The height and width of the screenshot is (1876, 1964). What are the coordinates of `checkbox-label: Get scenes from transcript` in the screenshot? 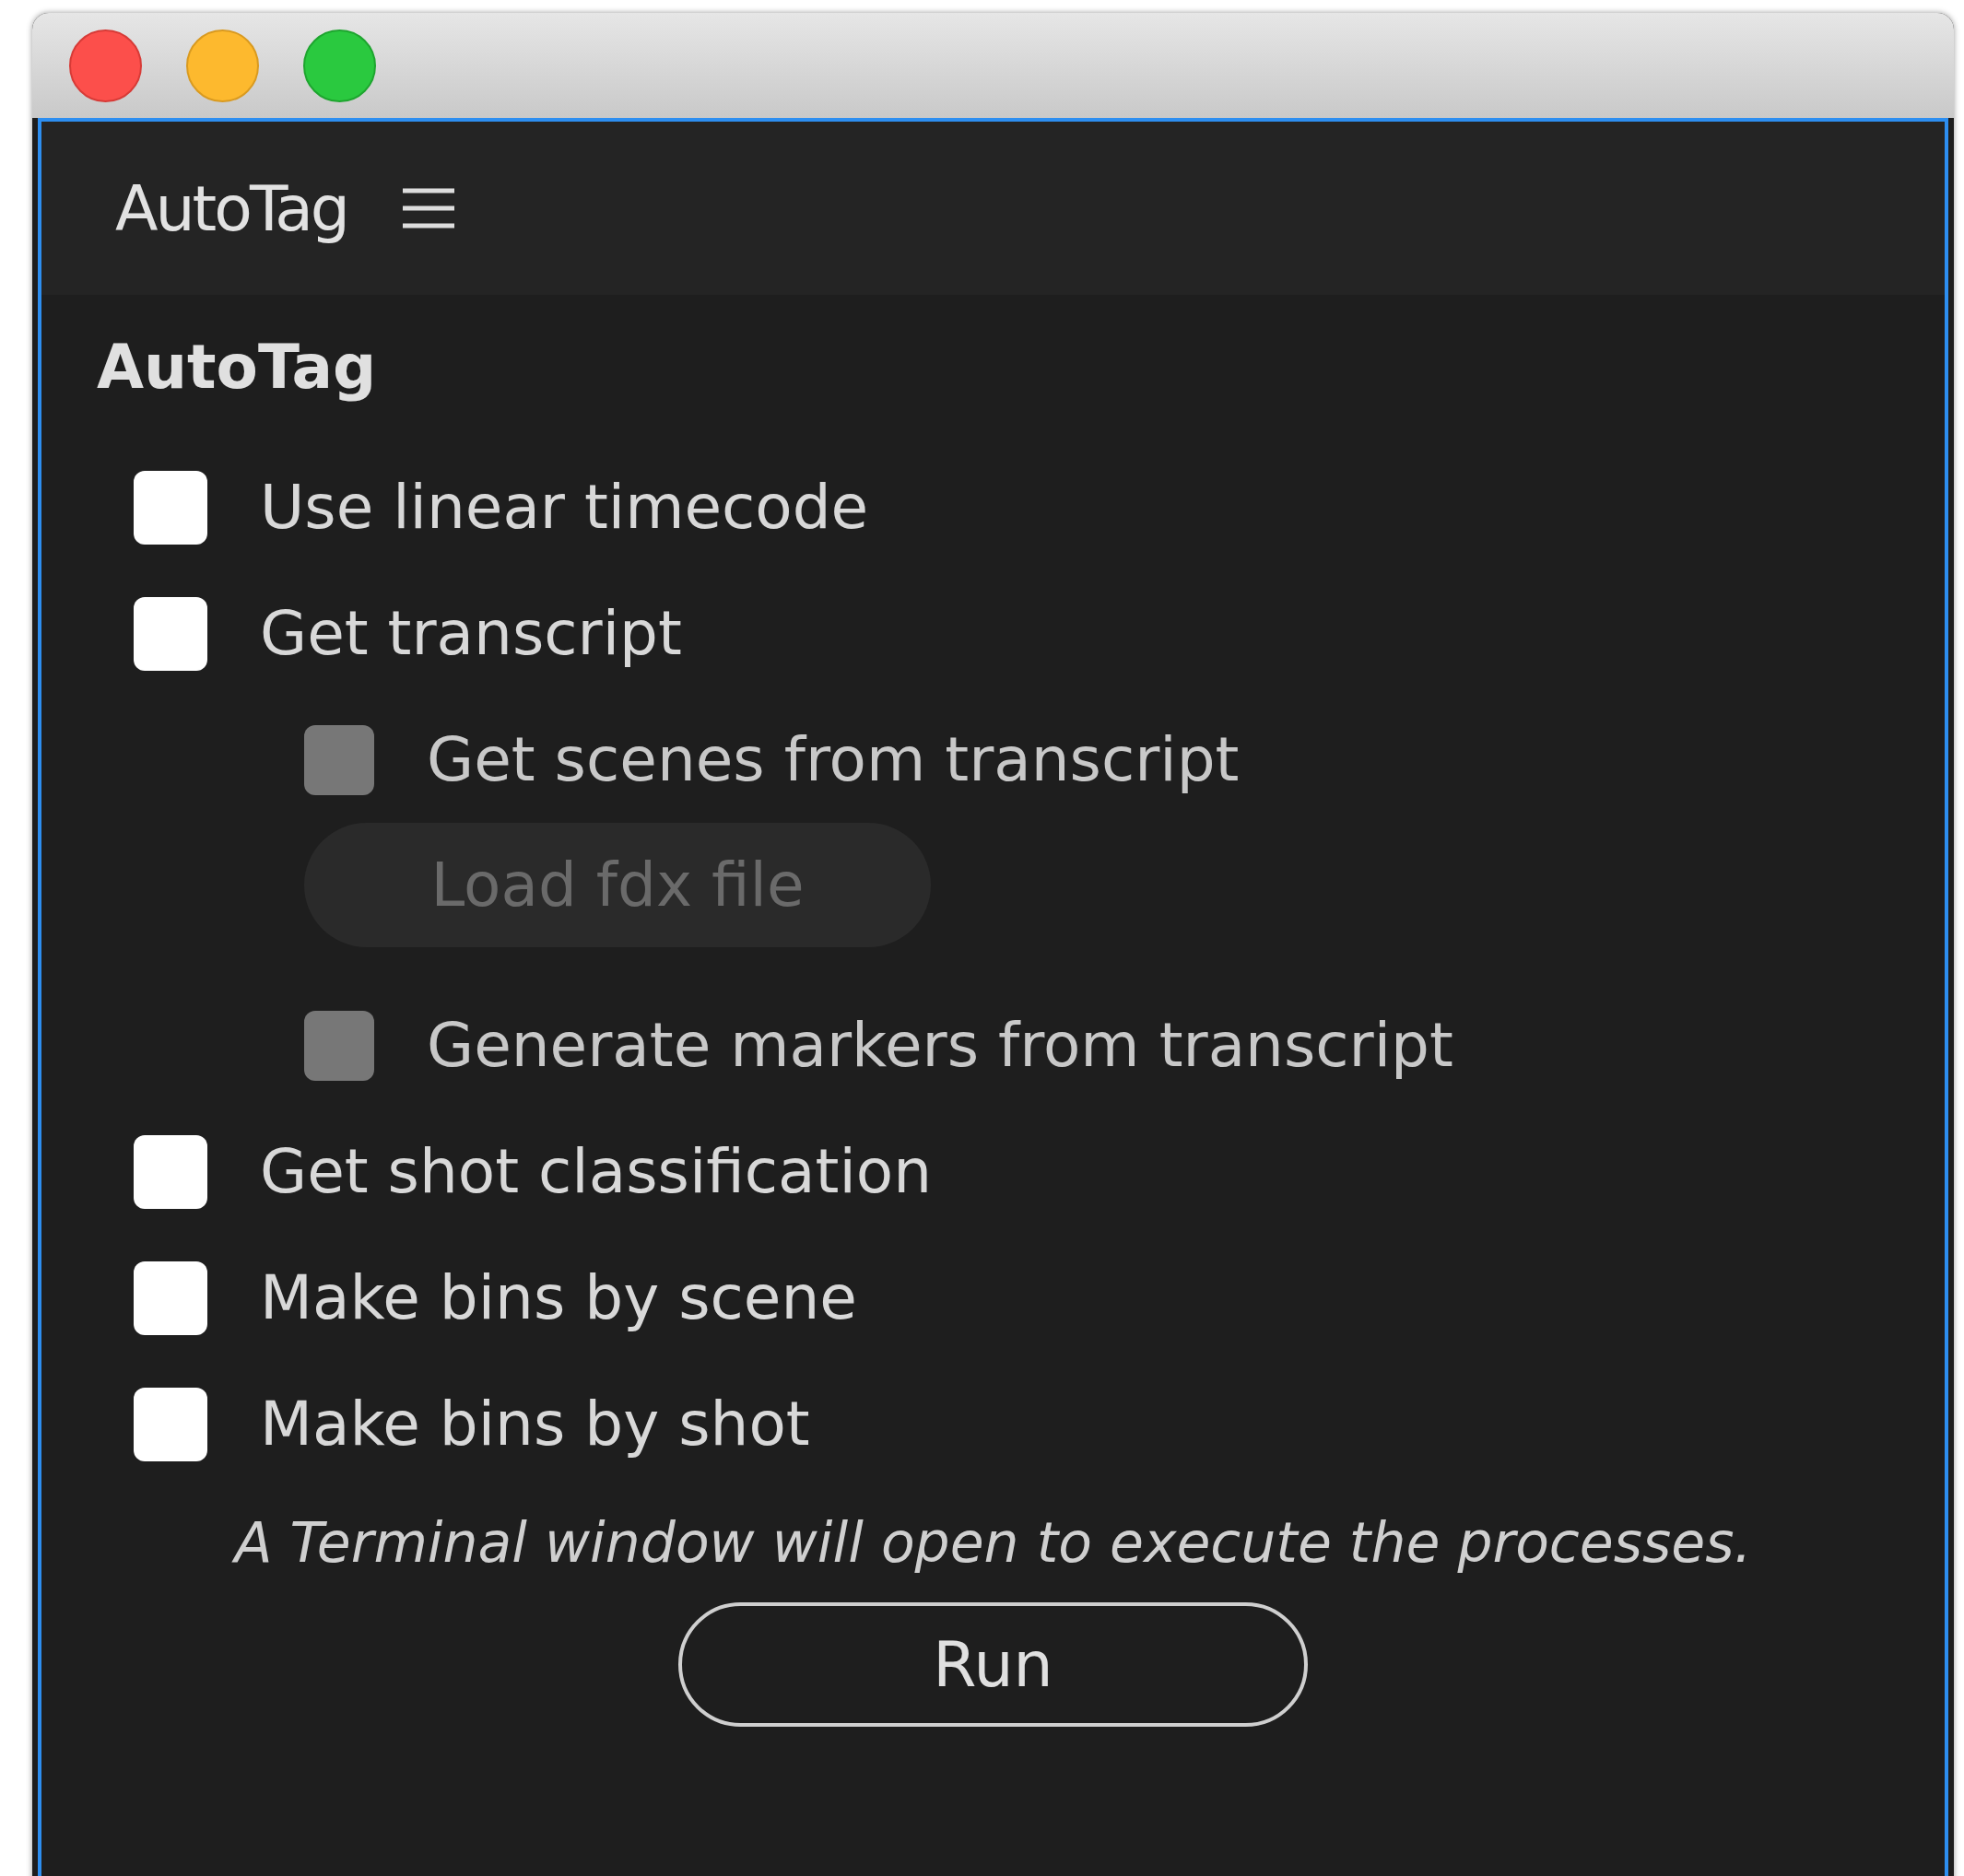 It's located at (833, 759).